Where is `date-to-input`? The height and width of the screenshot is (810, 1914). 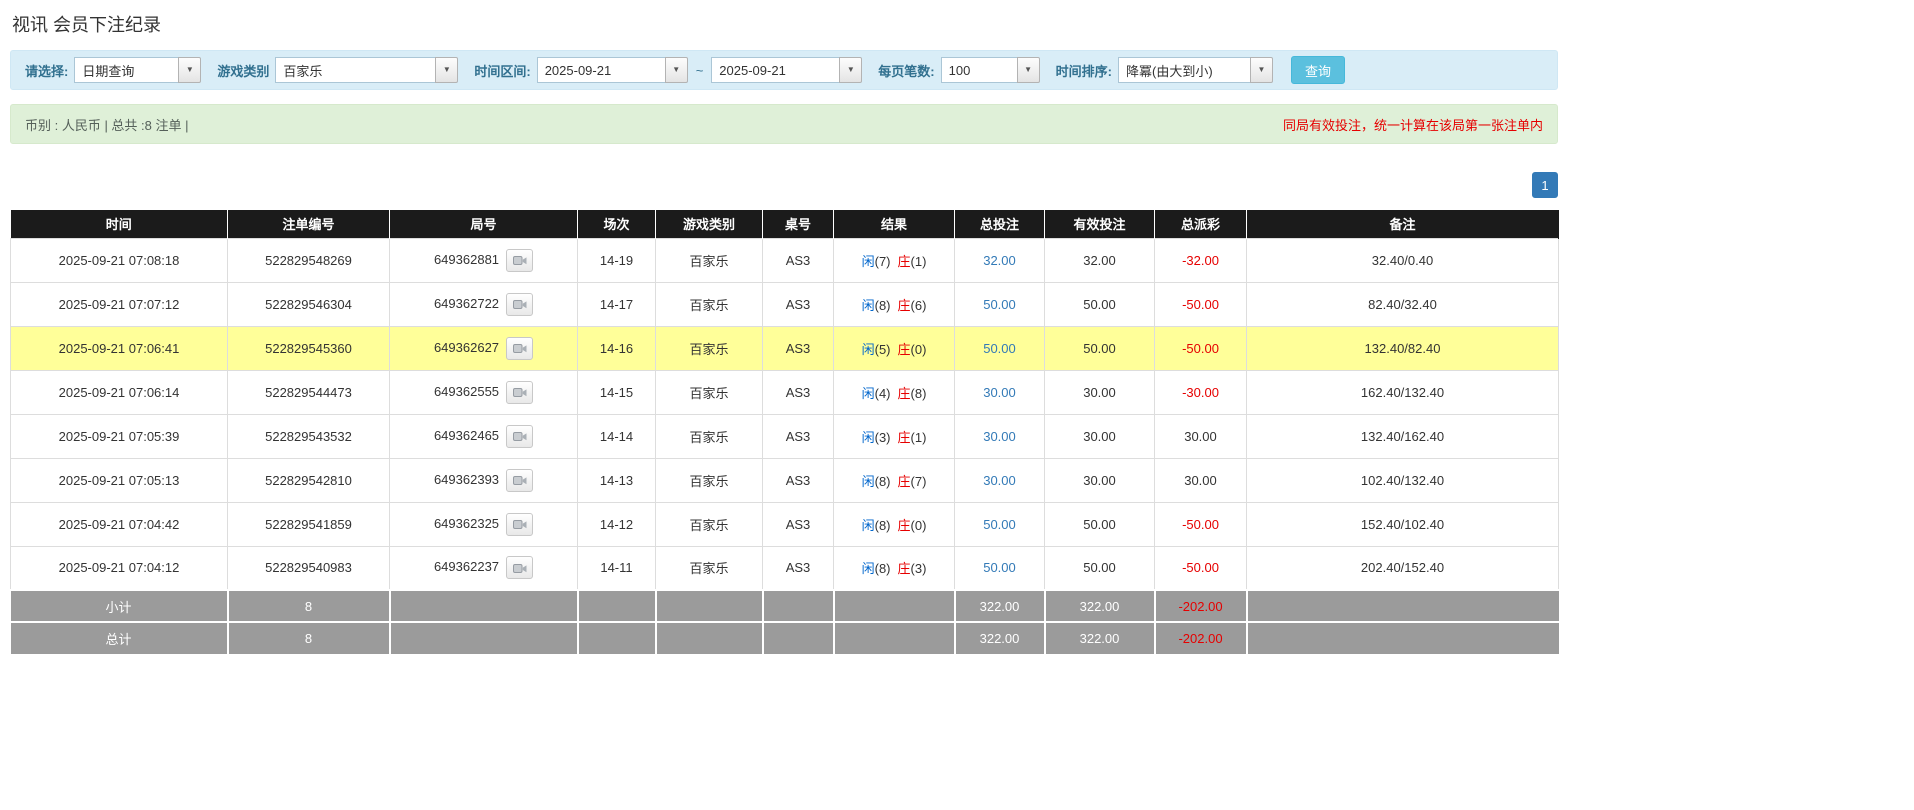 date-to-input is located at coordinates (775, 70).